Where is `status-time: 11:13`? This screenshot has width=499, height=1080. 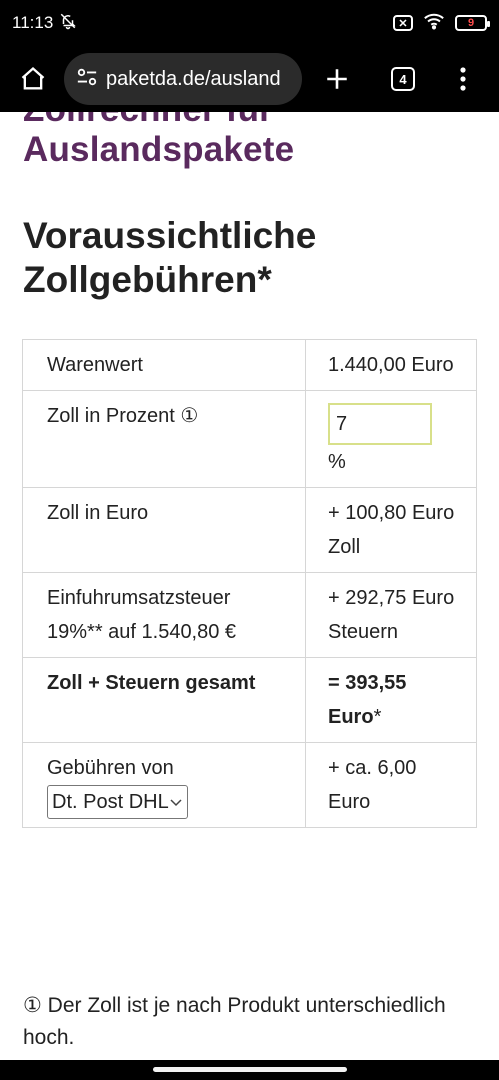 status-time: 11:13 is located at coordinates (33, 22).